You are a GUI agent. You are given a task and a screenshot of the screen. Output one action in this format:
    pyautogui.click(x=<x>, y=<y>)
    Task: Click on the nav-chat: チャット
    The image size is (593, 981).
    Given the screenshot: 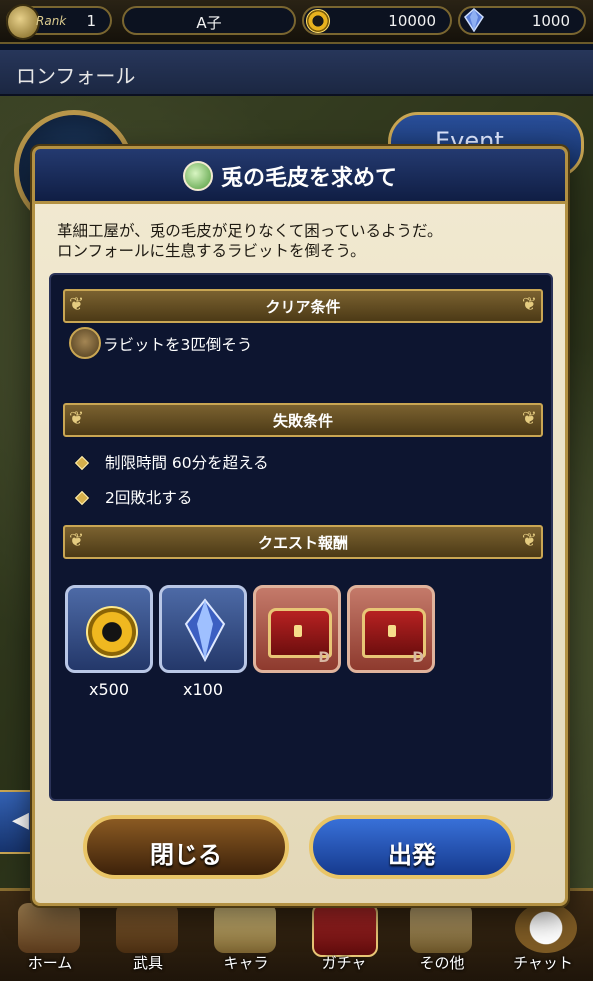 What is the action you would take?
    pyautogui.click(x=543, y=938)
    